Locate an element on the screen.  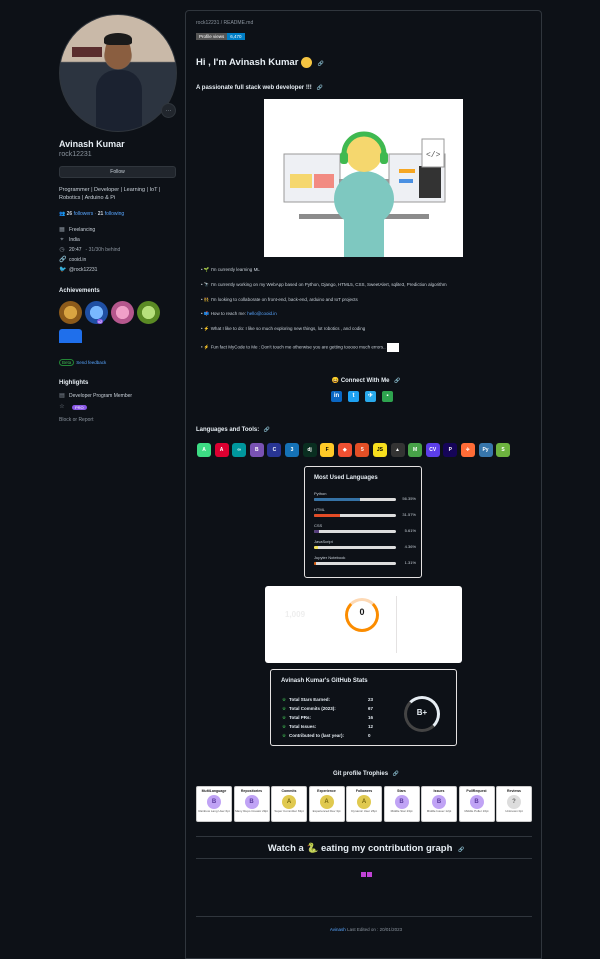
arduino-icon: ∞ is located at coordinates (239, 450).